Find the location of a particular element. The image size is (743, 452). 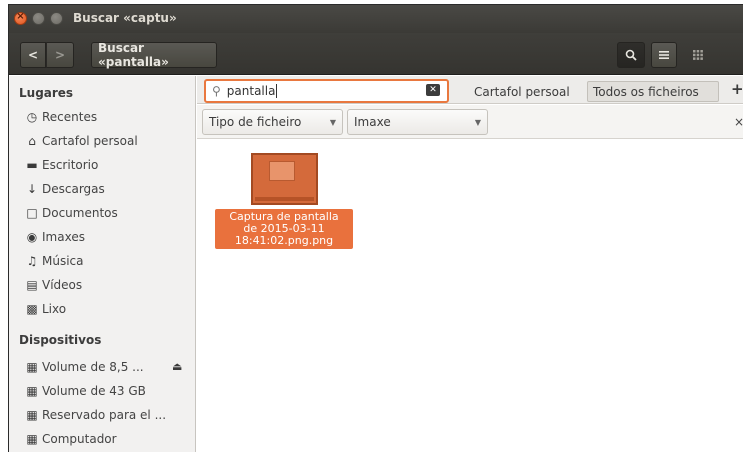

sidebar-section-places: Lugares is located at coordinates (46, 93).